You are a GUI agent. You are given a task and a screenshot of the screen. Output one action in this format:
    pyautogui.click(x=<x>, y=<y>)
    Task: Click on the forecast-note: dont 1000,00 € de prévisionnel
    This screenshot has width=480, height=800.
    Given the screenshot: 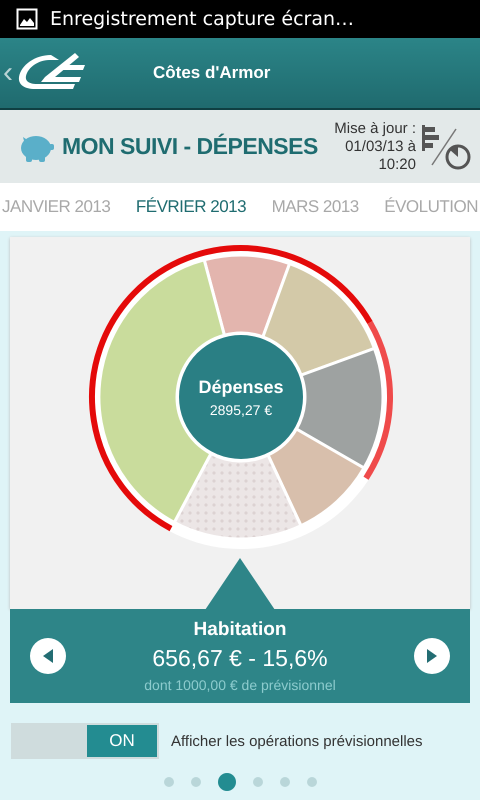 What is the action you would take?
    pyautogui.click(x=240, y=685)
    